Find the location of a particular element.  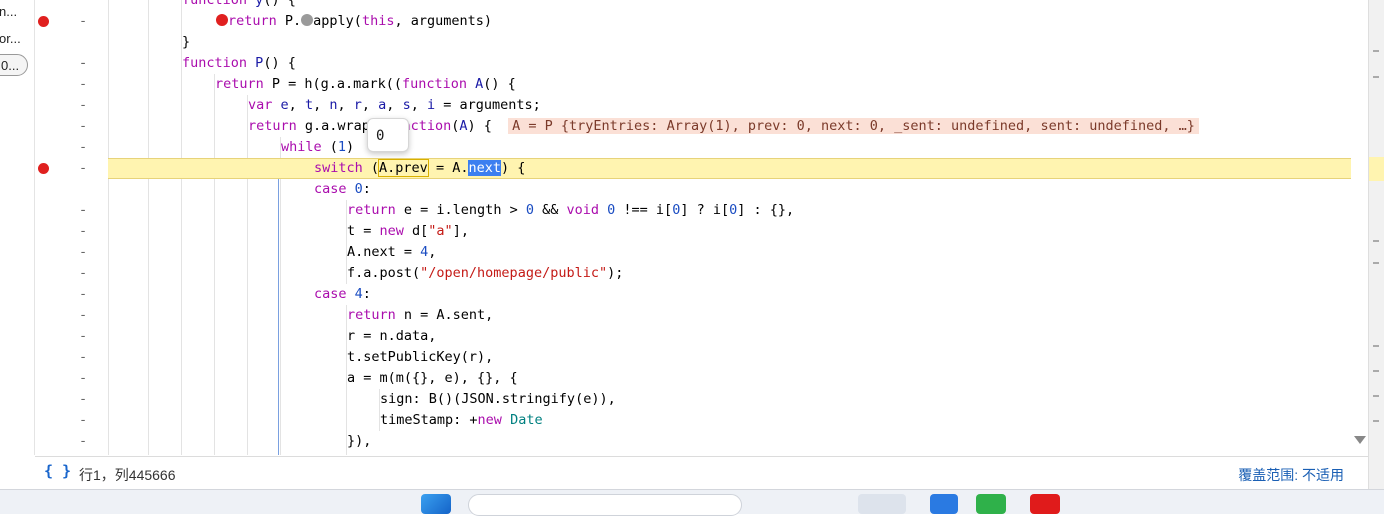

code-line: - return P = h(g.a.mark((function A() { is located at coordinates (701, 93).